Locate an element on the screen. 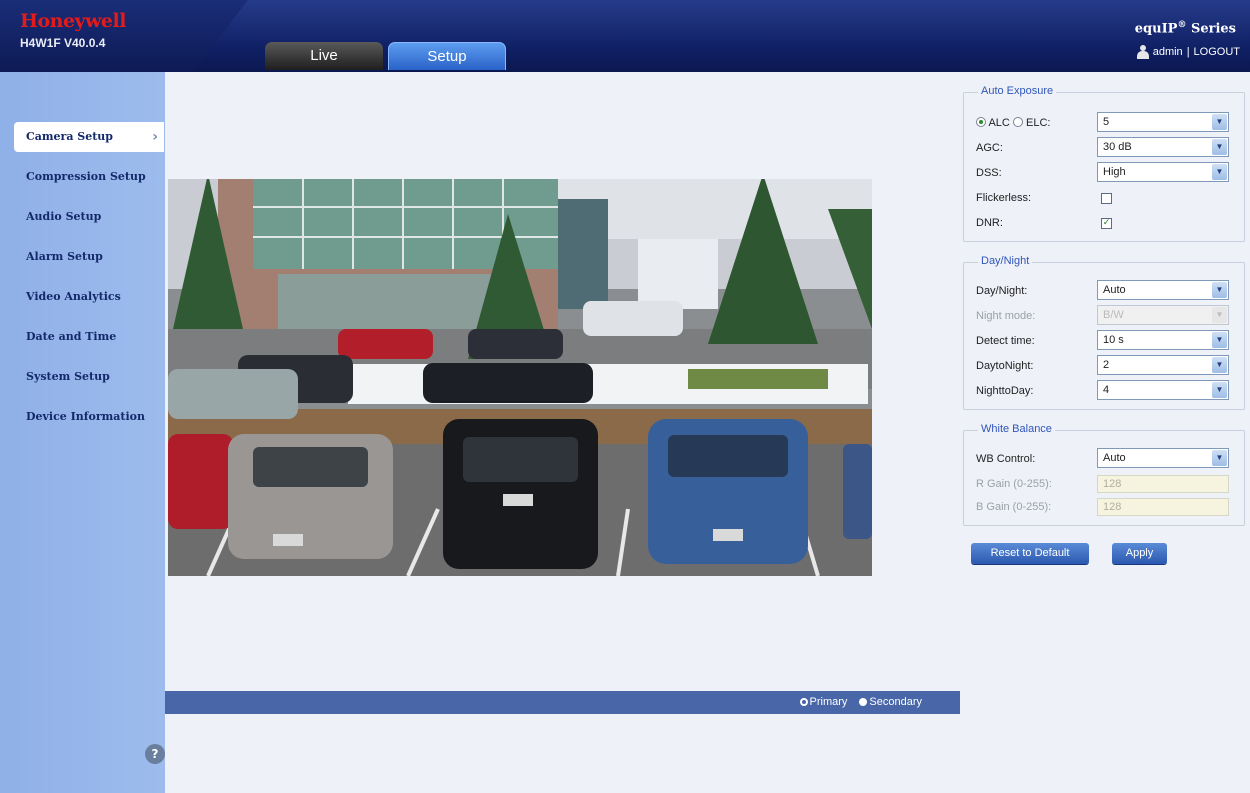  sidebar-item-label: Camera Setup is located at coordinates (69, 136).